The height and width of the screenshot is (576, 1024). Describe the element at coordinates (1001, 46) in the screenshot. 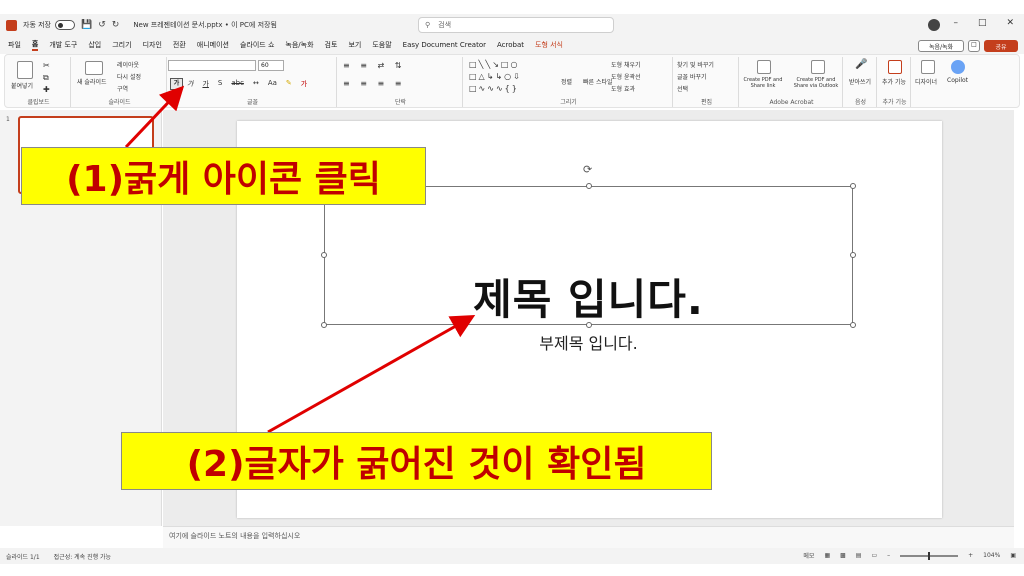

I see `share-button: 공유` at that location.